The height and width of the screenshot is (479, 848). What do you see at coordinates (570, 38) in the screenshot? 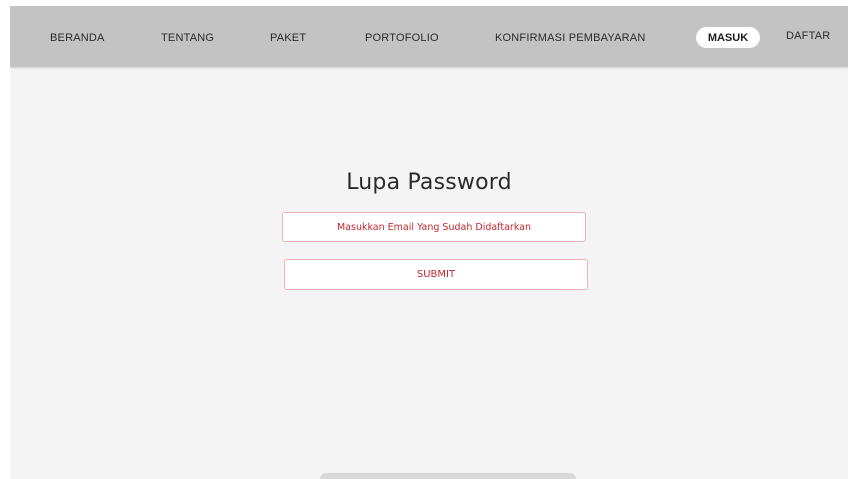
I see `nav-item-konfirmasi-pembayaran: KONFIRMASI PEMBAYARAN` at bounding box center [570, 38].